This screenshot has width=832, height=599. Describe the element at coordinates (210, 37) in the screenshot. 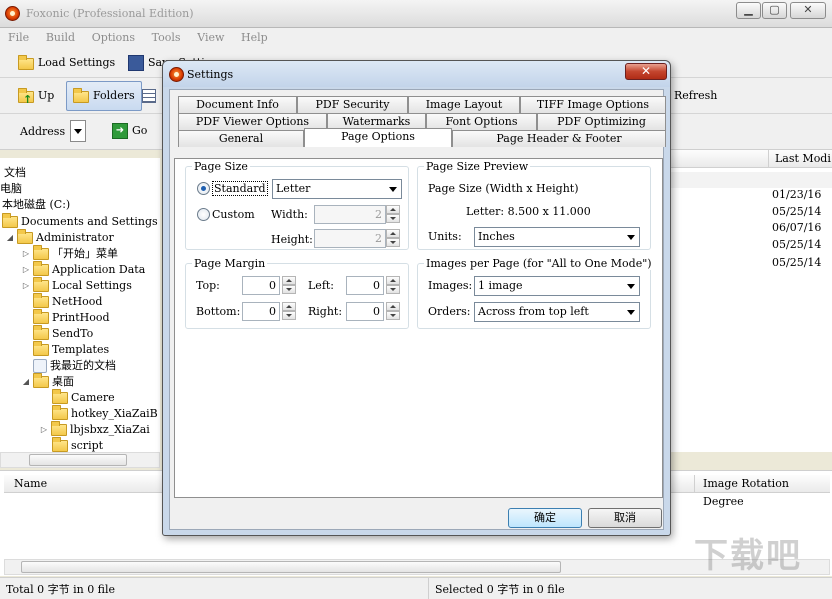

I see `menu-view: View` at that location.